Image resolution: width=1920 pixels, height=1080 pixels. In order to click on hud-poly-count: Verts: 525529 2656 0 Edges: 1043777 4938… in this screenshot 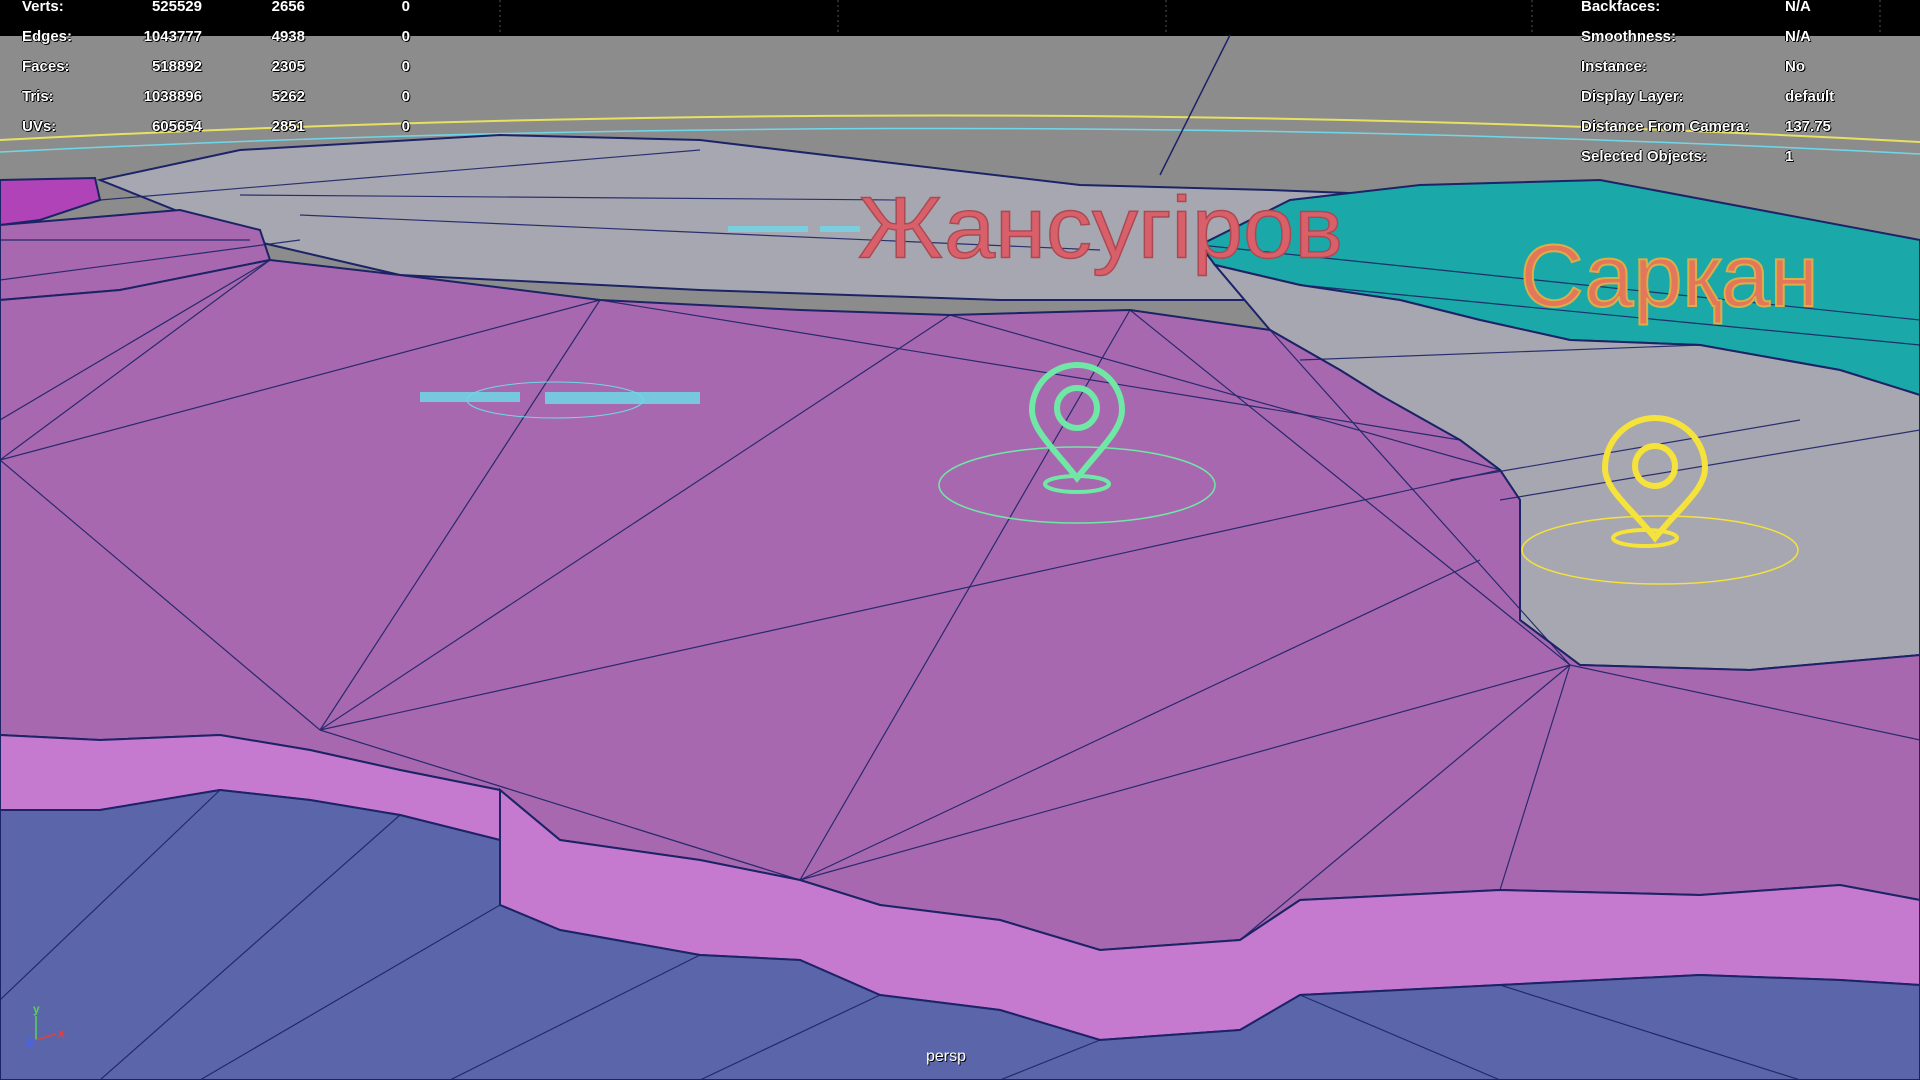, I will do `click(222, 68)`.